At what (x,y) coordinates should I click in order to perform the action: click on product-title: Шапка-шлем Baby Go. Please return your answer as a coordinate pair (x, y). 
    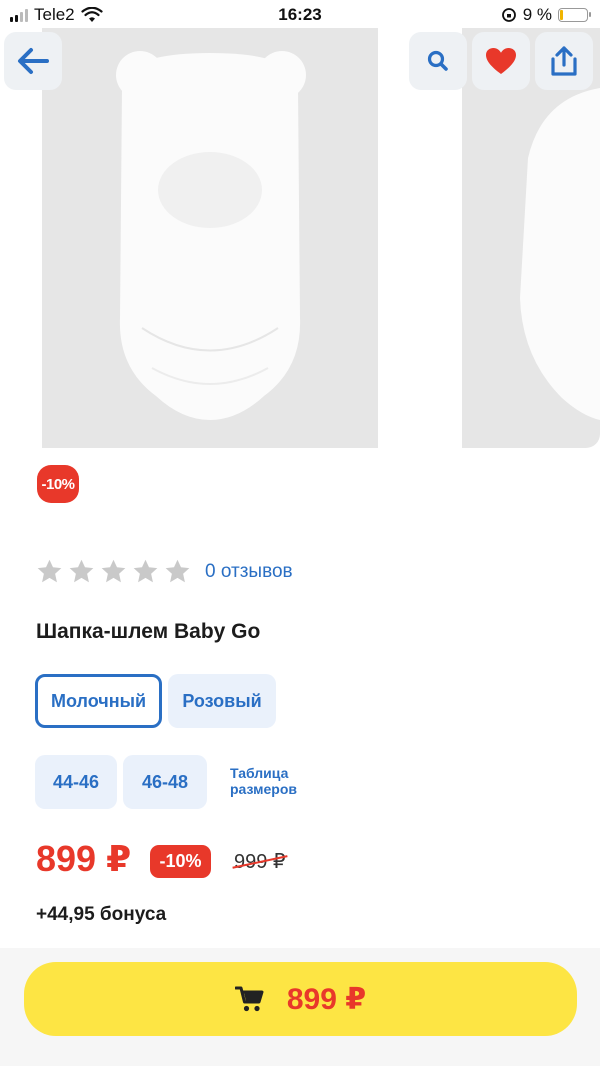
    Looking at the image, I should click on (148, 631).